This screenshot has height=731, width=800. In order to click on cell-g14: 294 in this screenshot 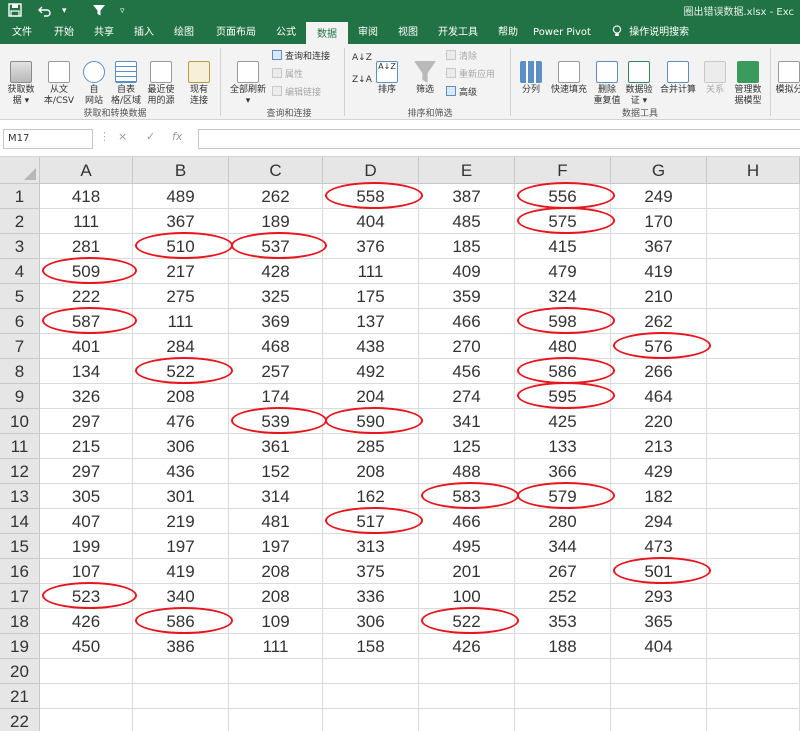, I will do `click(659, 521)`.